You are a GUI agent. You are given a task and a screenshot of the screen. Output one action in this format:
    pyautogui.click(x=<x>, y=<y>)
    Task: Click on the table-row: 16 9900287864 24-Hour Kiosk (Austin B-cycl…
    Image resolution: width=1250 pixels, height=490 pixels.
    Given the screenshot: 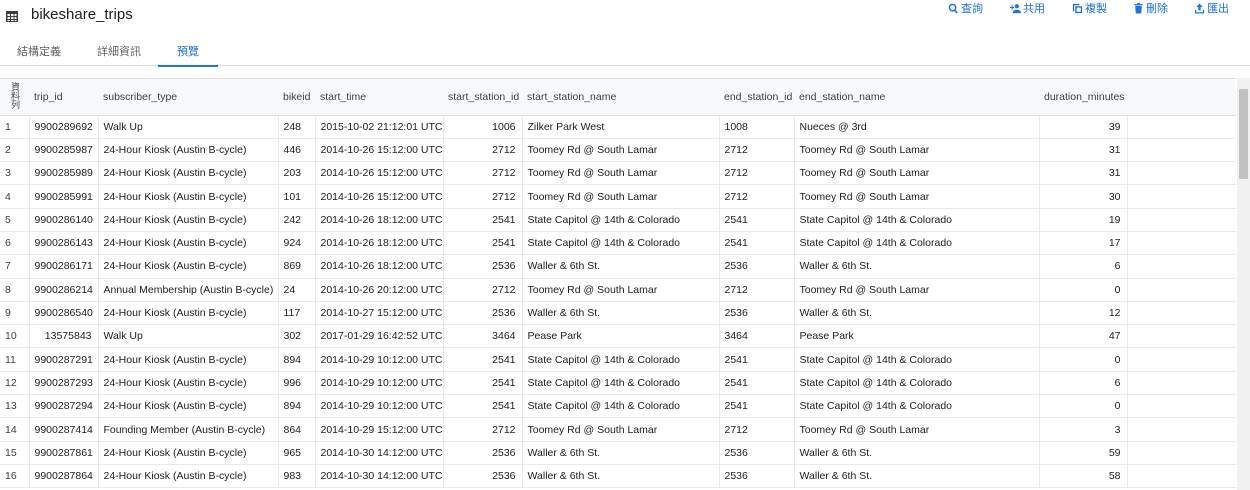 What is the action you would take?
    pyautogui.click(x=618, y=476)
    